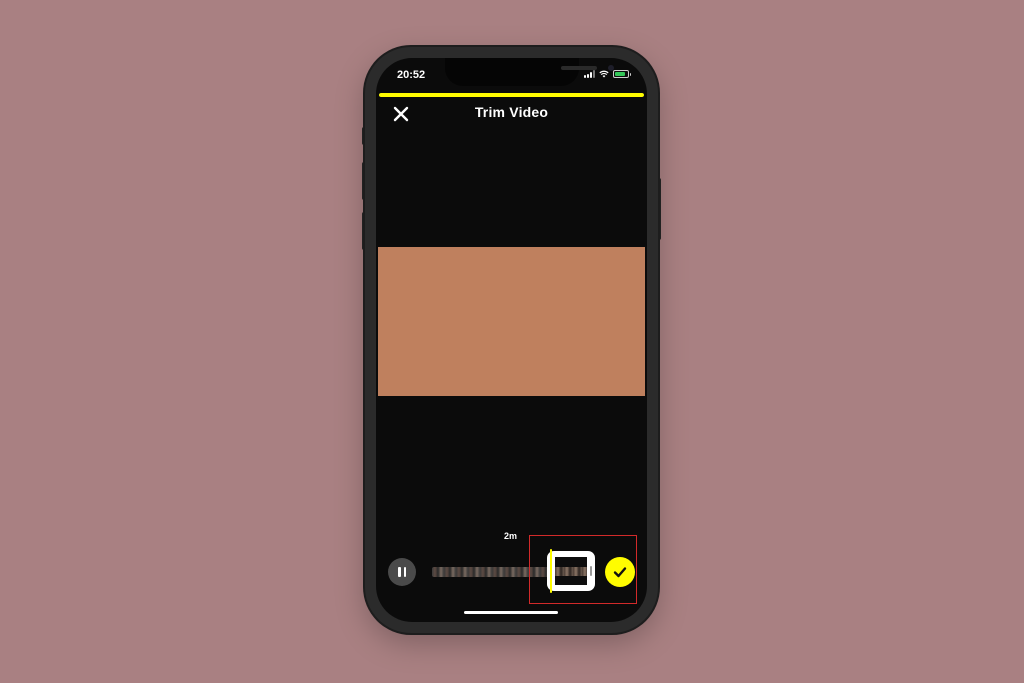 This screenshot has height=683, width=1024. What do you see at coordinates (622, 74) in the screenshot?
I see `battery-charging-icon` at bounding box center [622, 74].